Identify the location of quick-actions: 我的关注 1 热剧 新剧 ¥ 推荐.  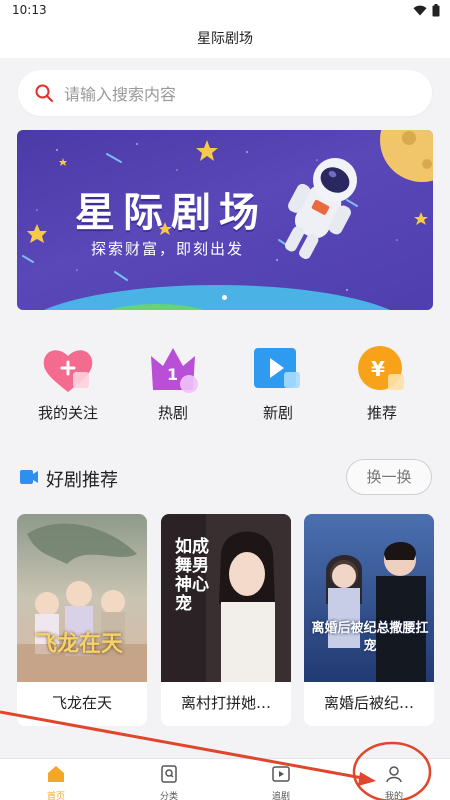
(225, 383).